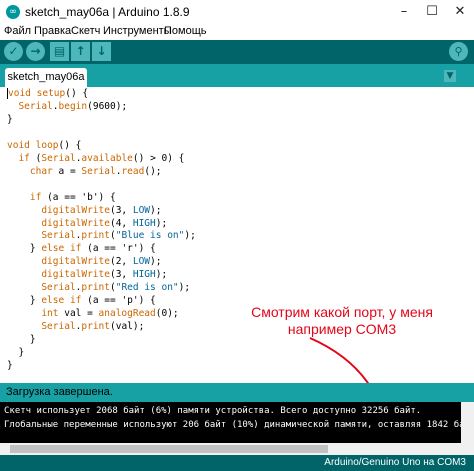 The width and height of the screenshot is (474, 471). I want to click on upload-icon: →, so click(35, 51).